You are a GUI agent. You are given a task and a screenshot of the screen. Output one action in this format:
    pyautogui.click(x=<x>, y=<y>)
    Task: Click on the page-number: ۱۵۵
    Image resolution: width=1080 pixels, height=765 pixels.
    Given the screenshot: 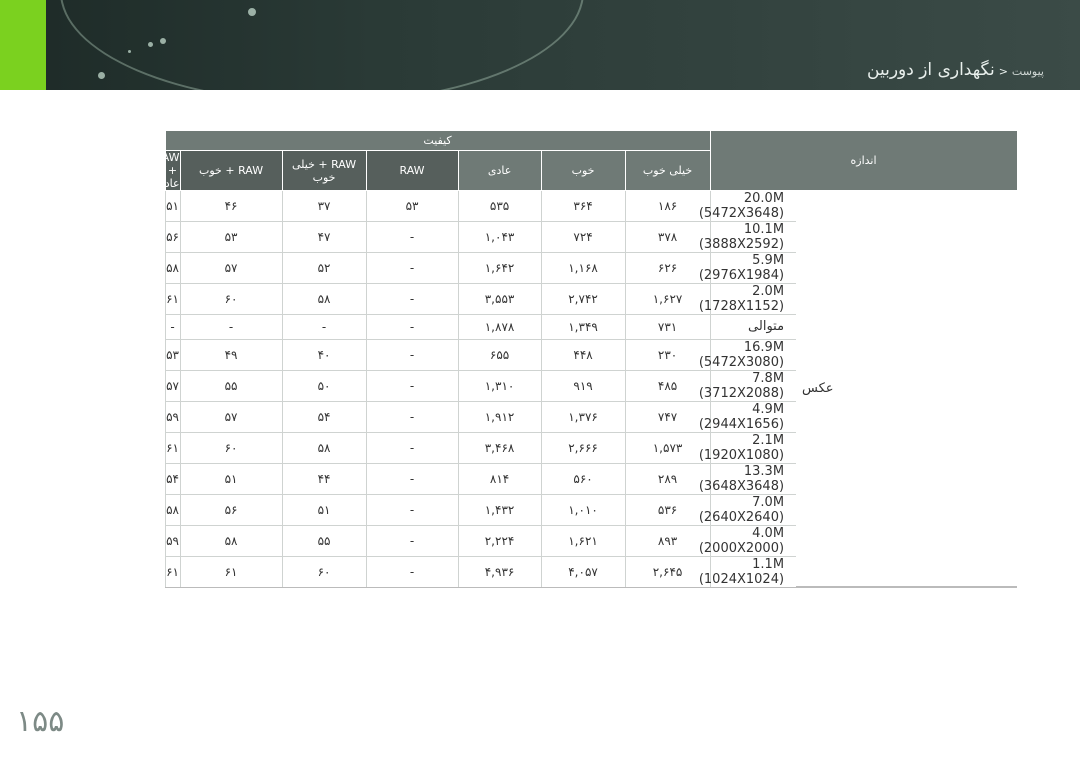 What is the action you would take?
    pyautogui.click(x=40, y=721)
    